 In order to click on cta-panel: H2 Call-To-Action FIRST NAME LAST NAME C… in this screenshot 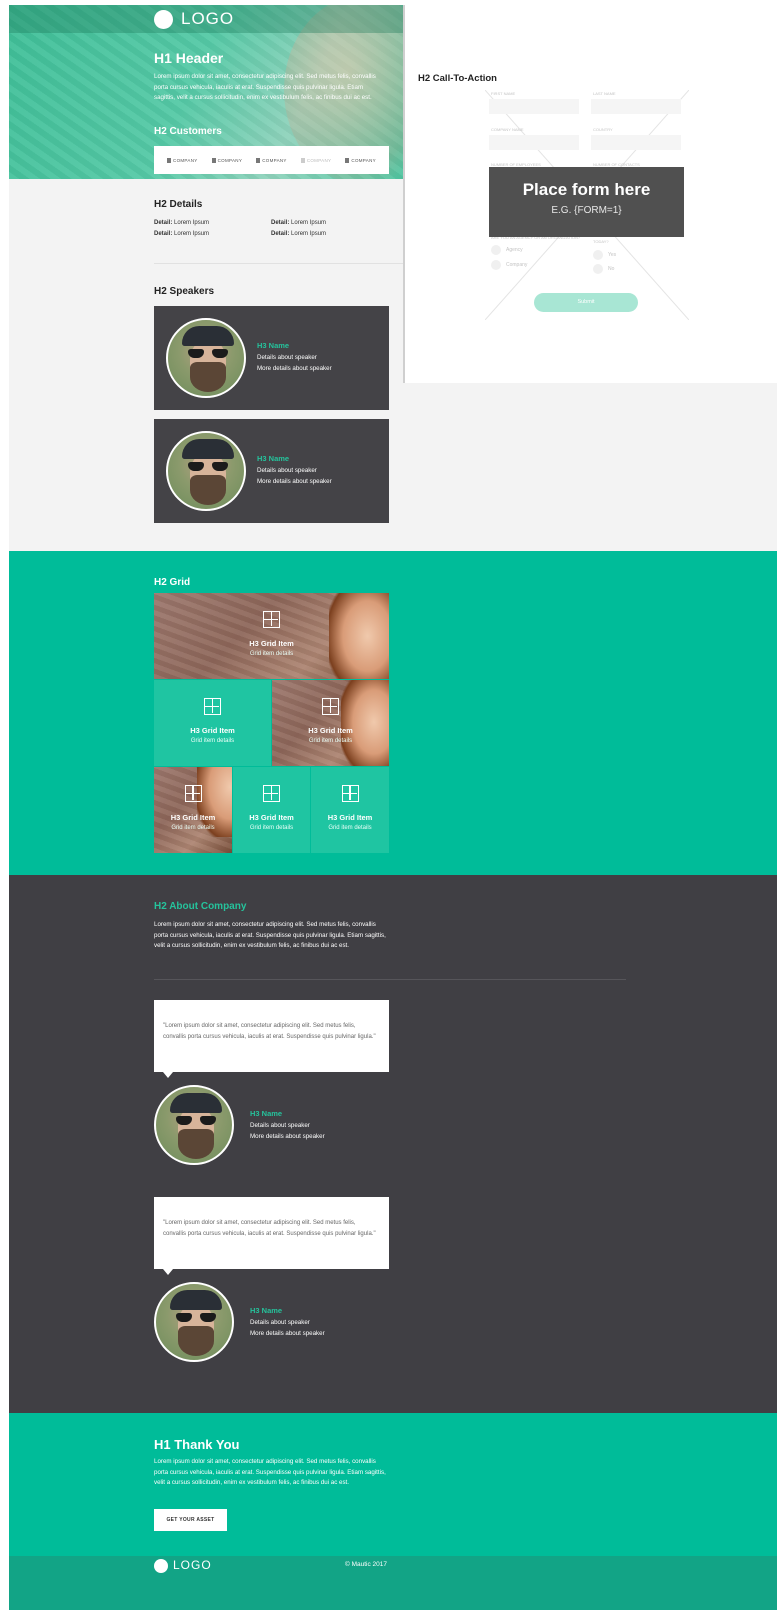, I will do `click(590, 194)`.